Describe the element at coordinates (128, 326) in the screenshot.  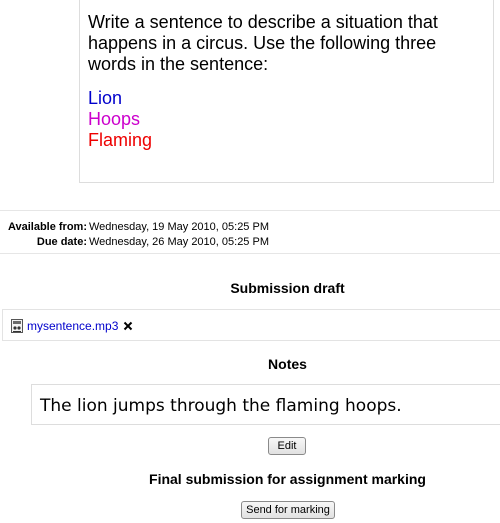
I see `delete-x-icon` at that location.